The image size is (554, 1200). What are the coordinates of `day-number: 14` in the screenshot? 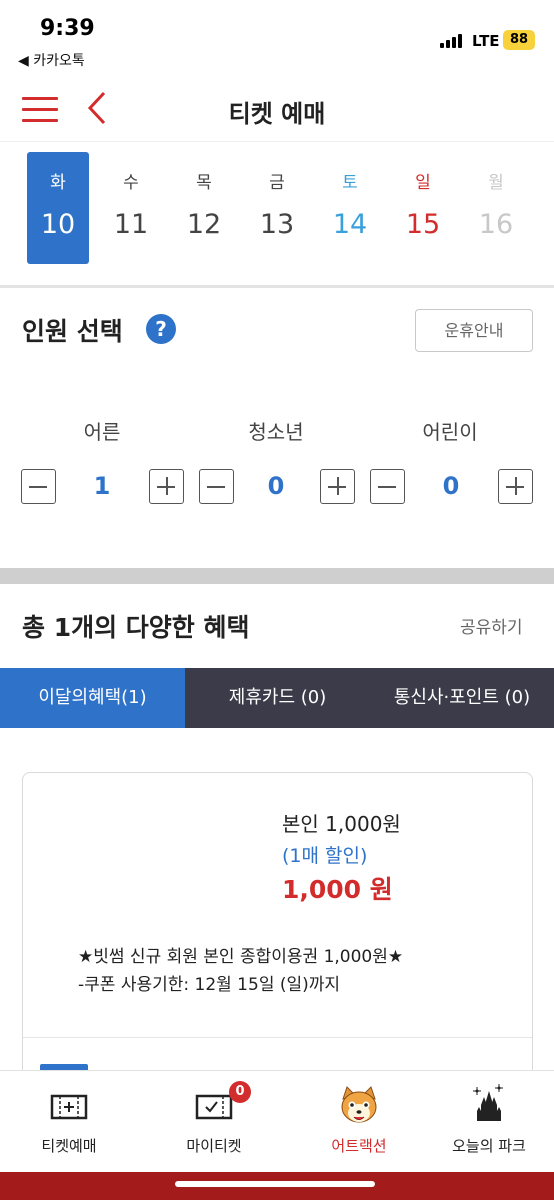 It's located at (350, 224).